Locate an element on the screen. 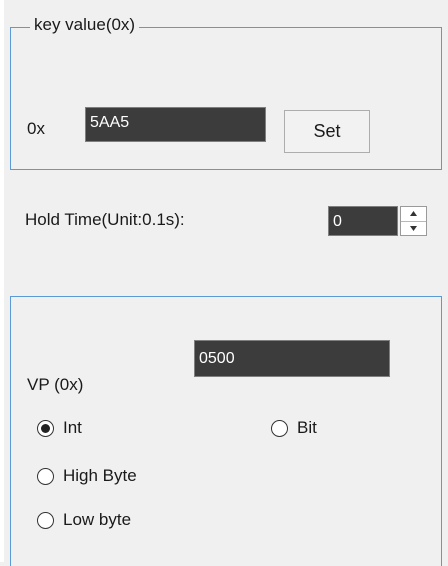  vp-label: VP (0x) is located at coordinates (55, 384).